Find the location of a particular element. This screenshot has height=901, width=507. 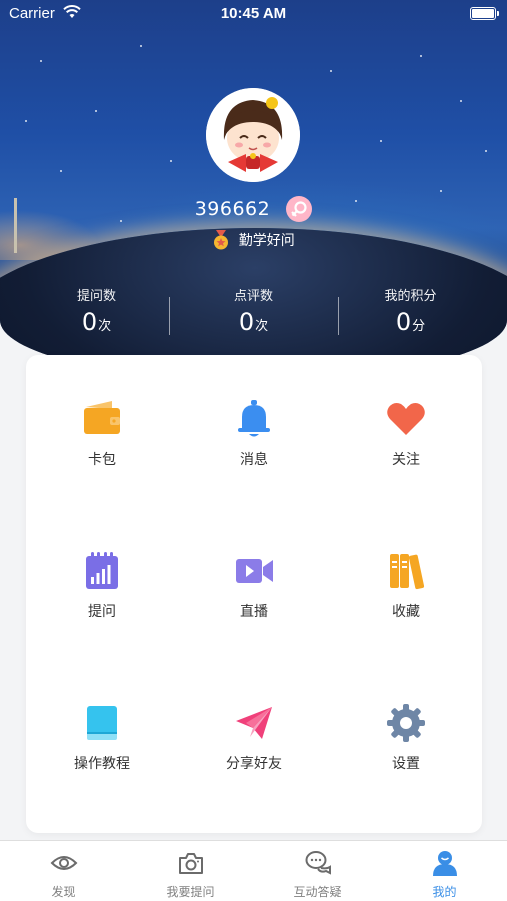

menu-item-label: 设置 is located at coordinates (406, 764).